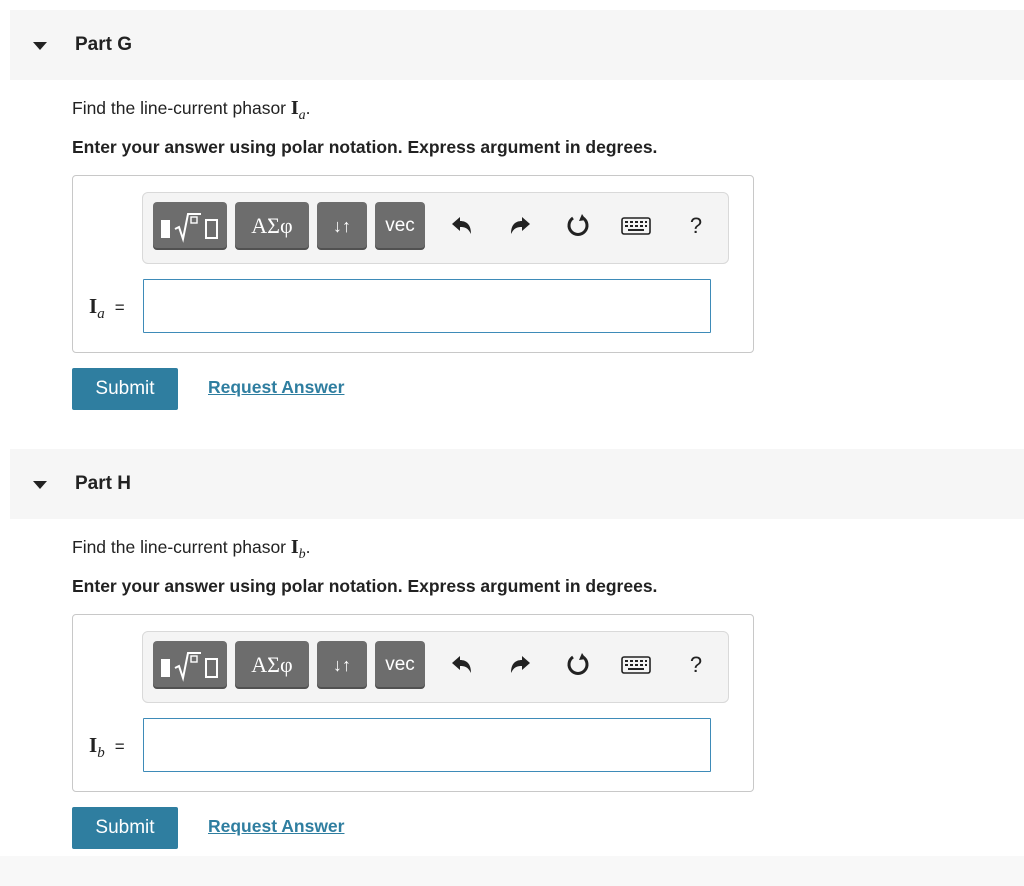  I want to click on page-footer-strip, so click(512, 871).